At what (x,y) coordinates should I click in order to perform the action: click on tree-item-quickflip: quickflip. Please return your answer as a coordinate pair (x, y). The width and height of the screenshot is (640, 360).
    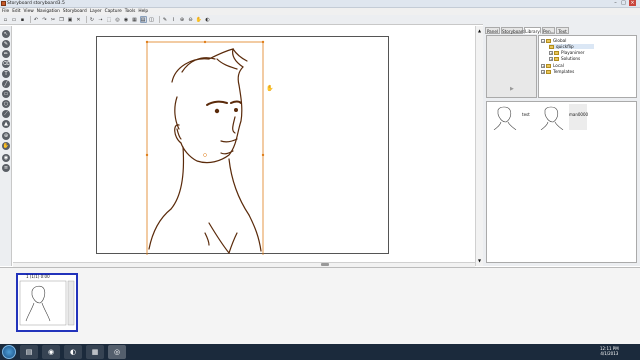
    Looking at the image, I should click on (571, 46).